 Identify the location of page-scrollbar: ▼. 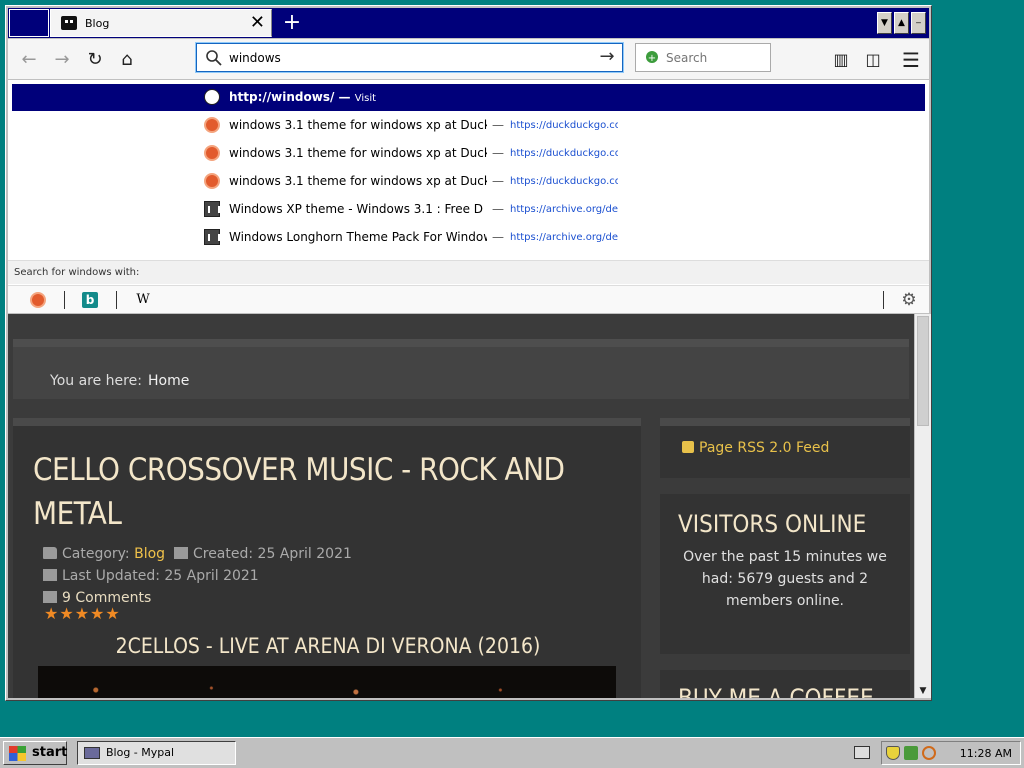
(923, 506).